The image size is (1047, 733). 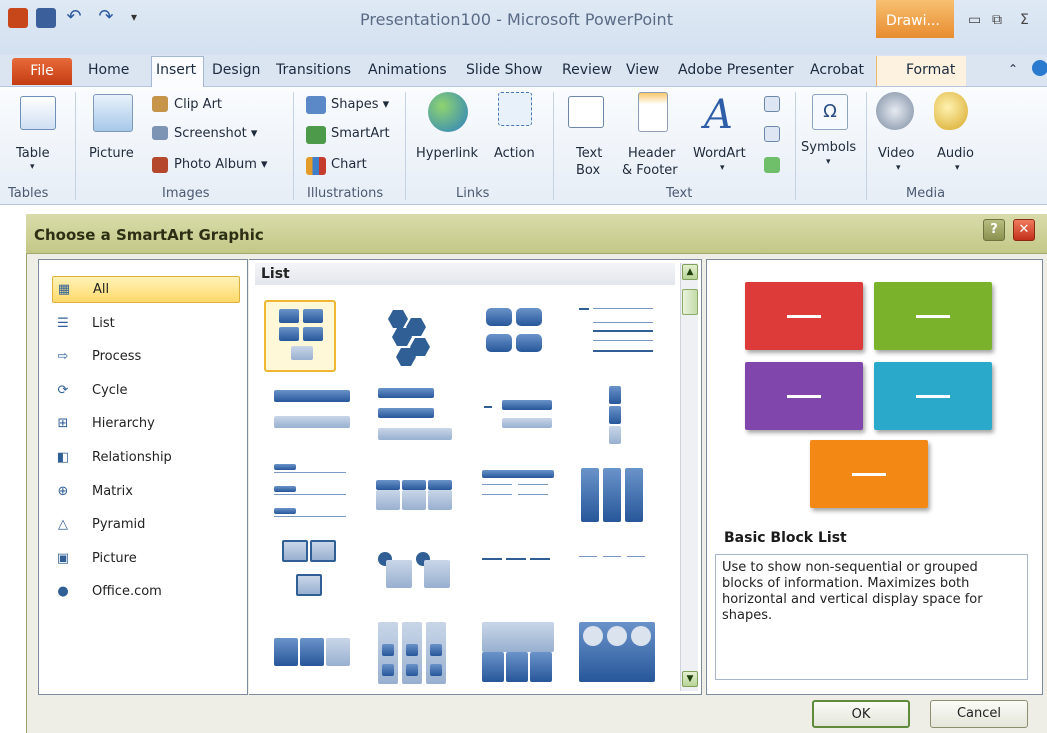 I want to click on category-process: ⇨ Process, so click(x=146, y=356).